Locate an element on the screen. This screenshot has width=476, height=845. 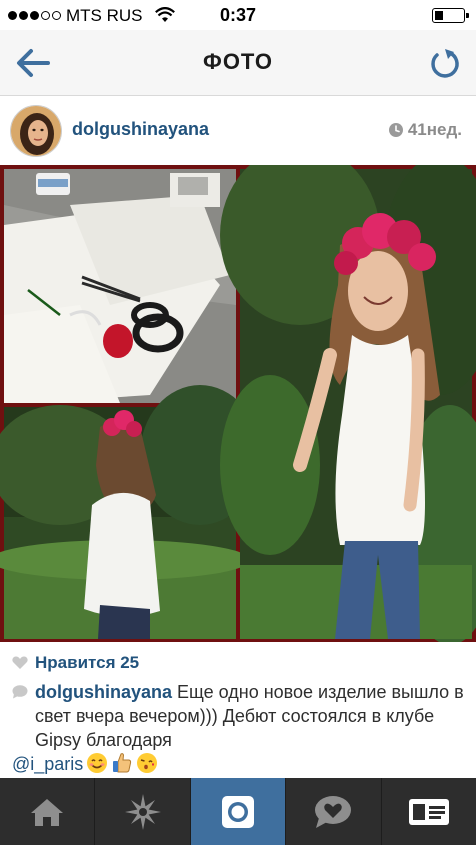
camera-icon is located at coordinates (238, 811).